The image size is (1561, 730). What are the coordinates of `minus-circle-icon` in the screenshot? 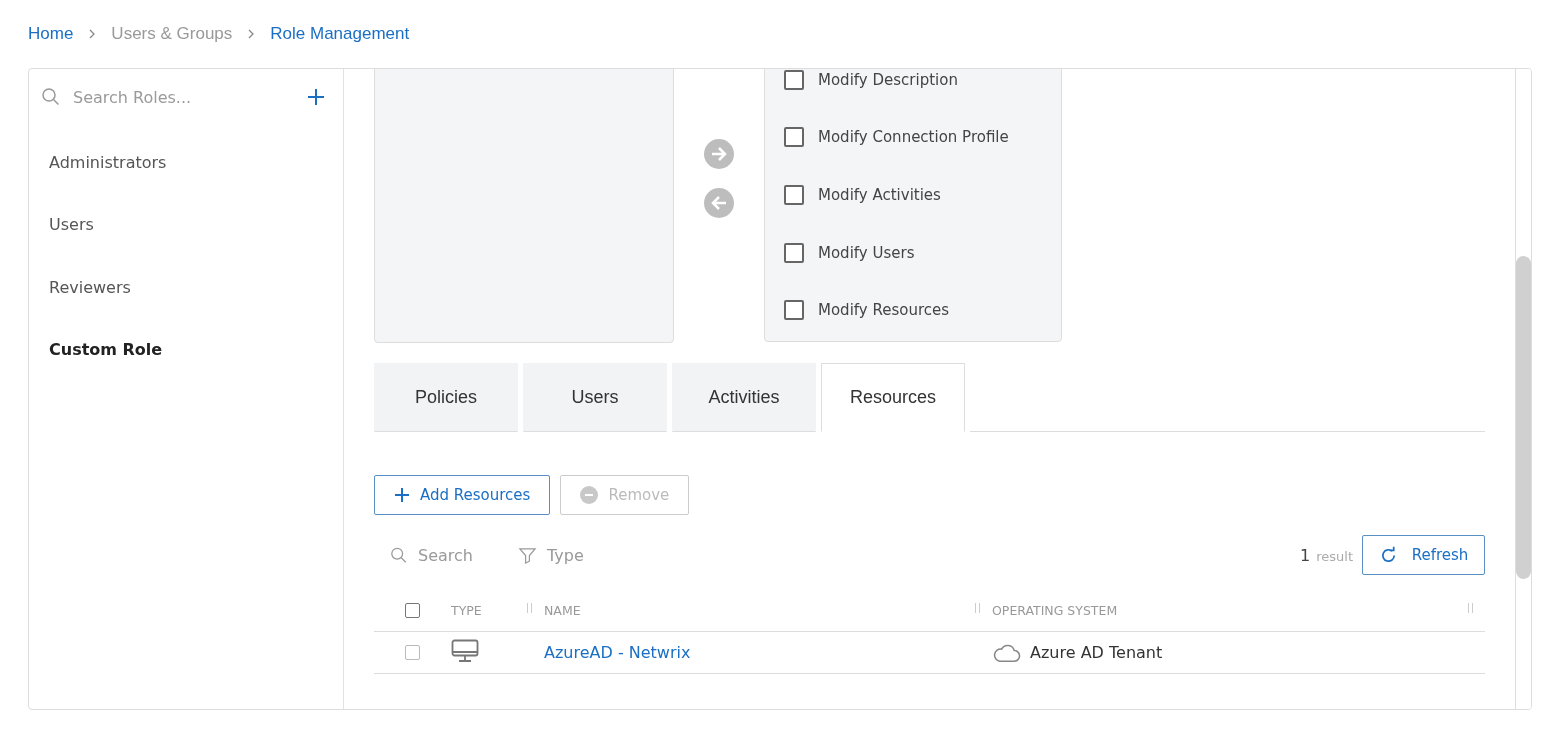 It's located at (589, 495).